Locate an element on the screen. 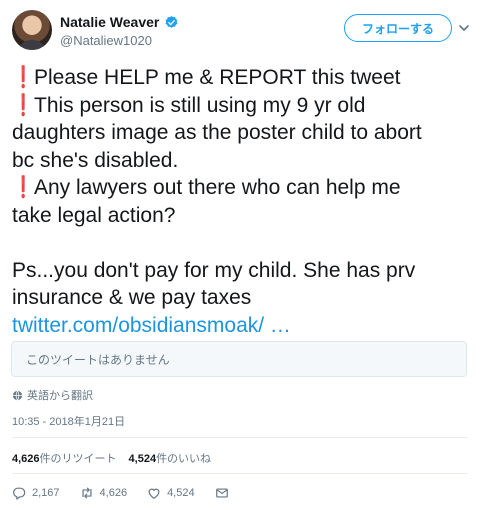 This screenshot has width=480, height=510. likes-stat-count: 4,524 is located at coordinates (142, 459).